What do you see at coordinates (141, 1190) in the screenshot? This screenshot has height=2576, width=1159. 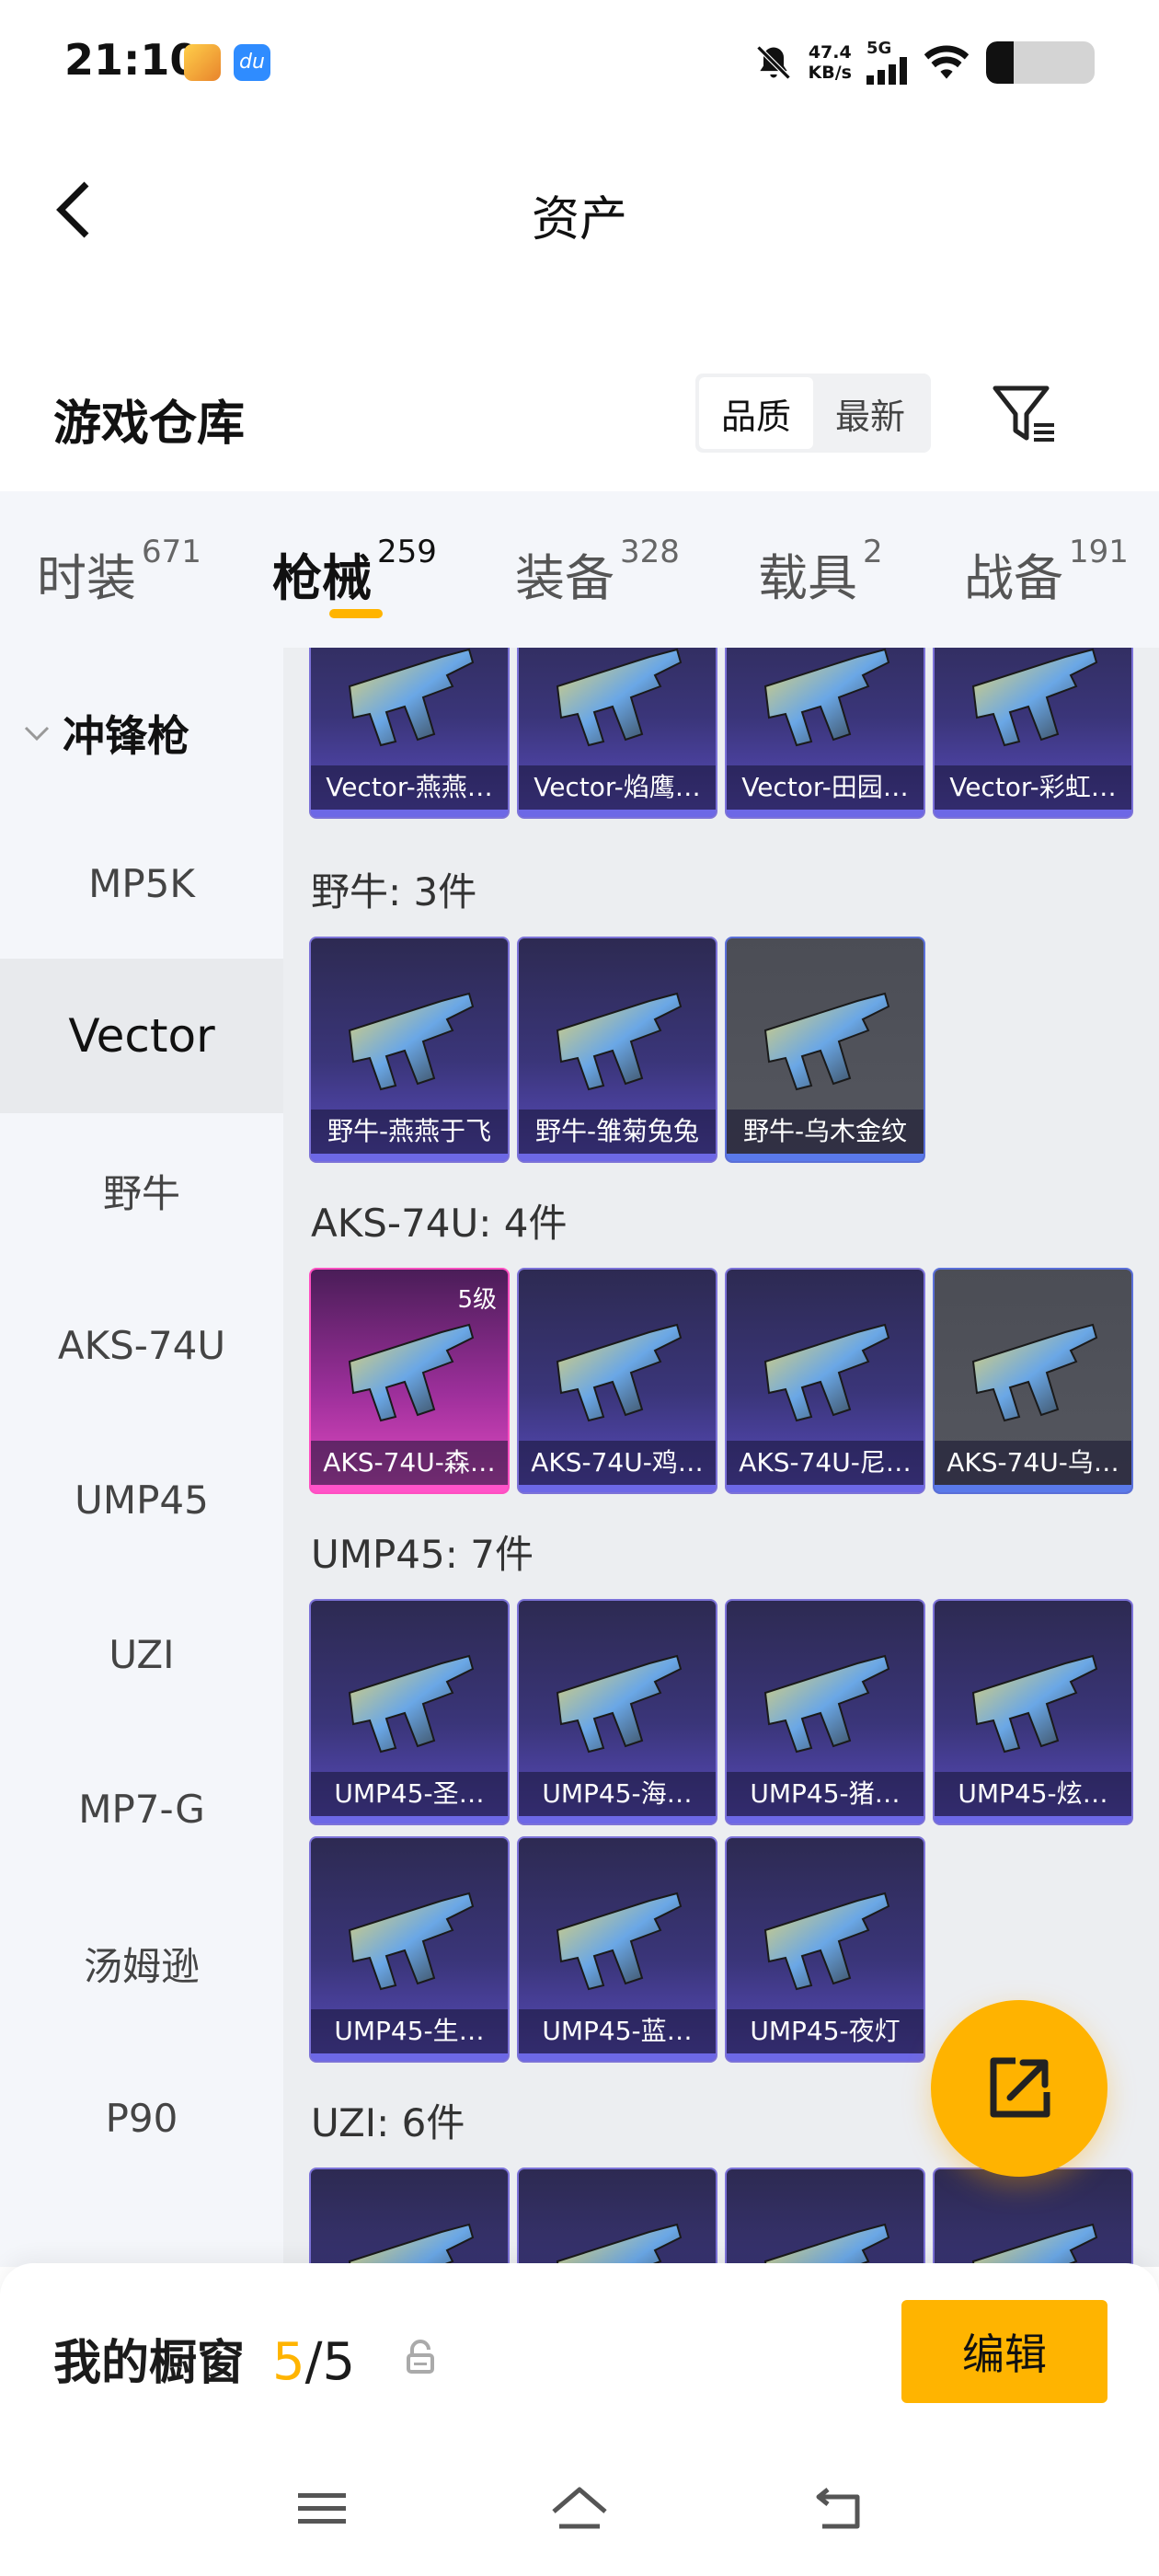 I see `sidebar-item-bizon: 野牛` at bounding box center [141, 1190].